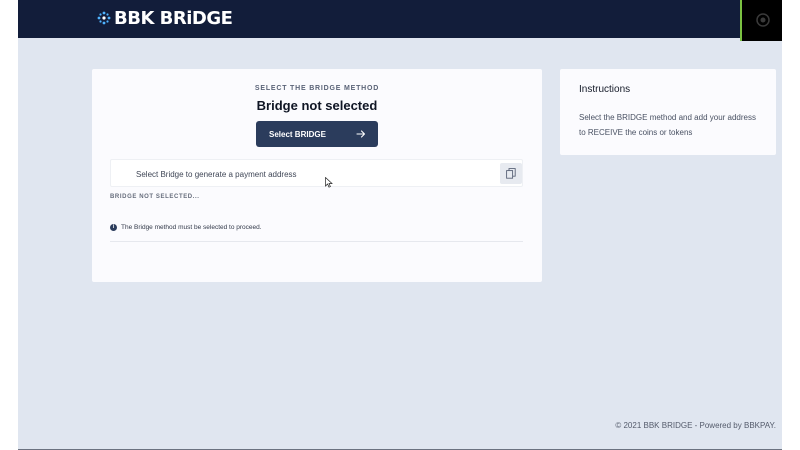 This screenshot has width=800, height=450. What do you see at coordinates (316, 241) in the screenshot?
I see `card-divider` at bounding box center [316, 241].